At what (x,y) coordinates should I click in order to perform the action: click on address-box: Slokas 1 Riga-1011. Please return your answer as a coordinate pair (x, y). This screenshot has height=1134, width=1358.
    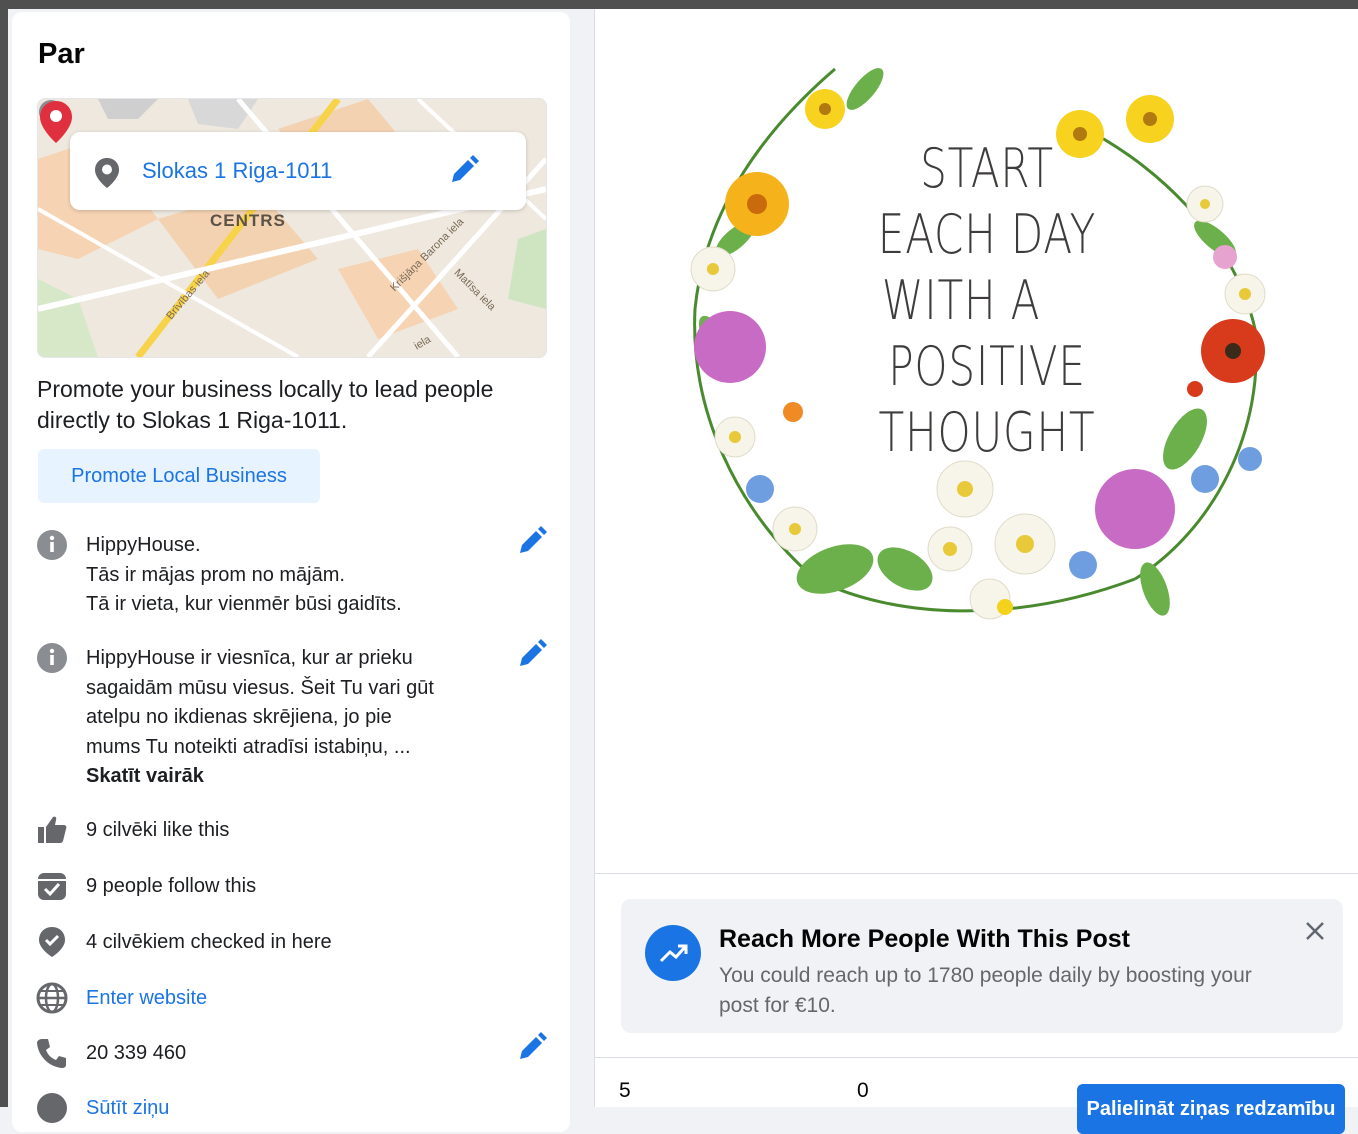
    Looking at the image, I should click on (298, 171).